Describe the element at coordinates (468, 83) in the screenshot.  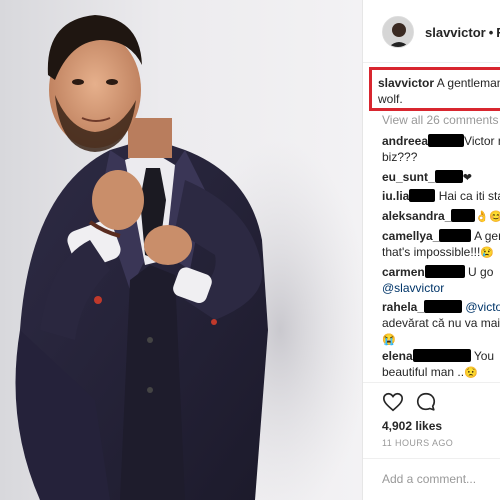
I see `caption-text: A gentleman` at that location.